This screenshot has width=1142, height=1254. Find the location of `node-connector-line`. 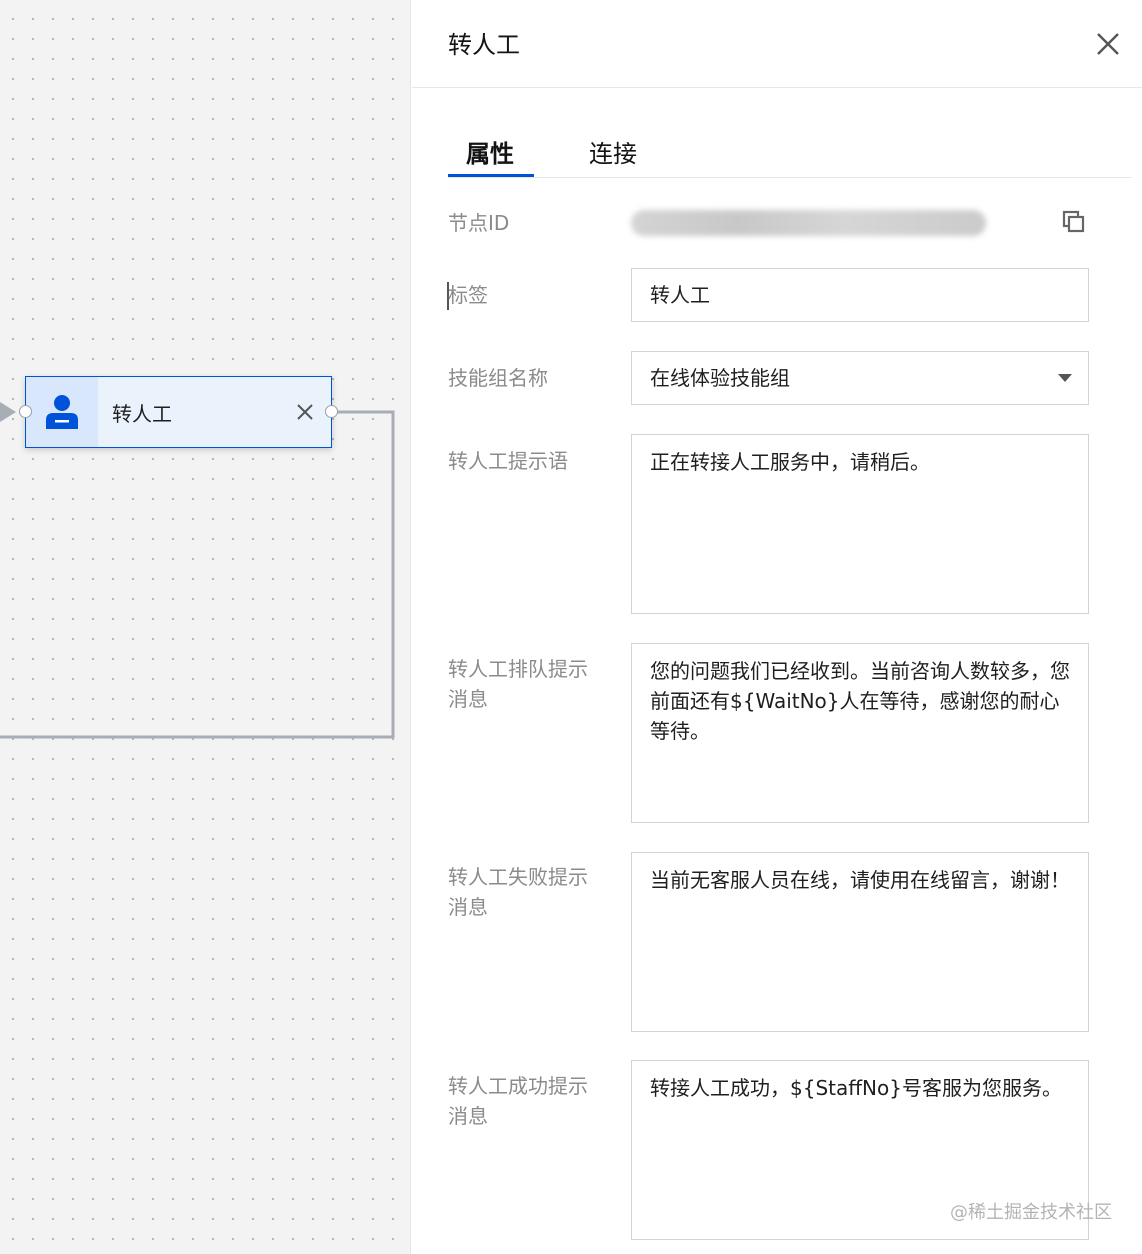

node-connector-line is located at coordinates (197, 574).